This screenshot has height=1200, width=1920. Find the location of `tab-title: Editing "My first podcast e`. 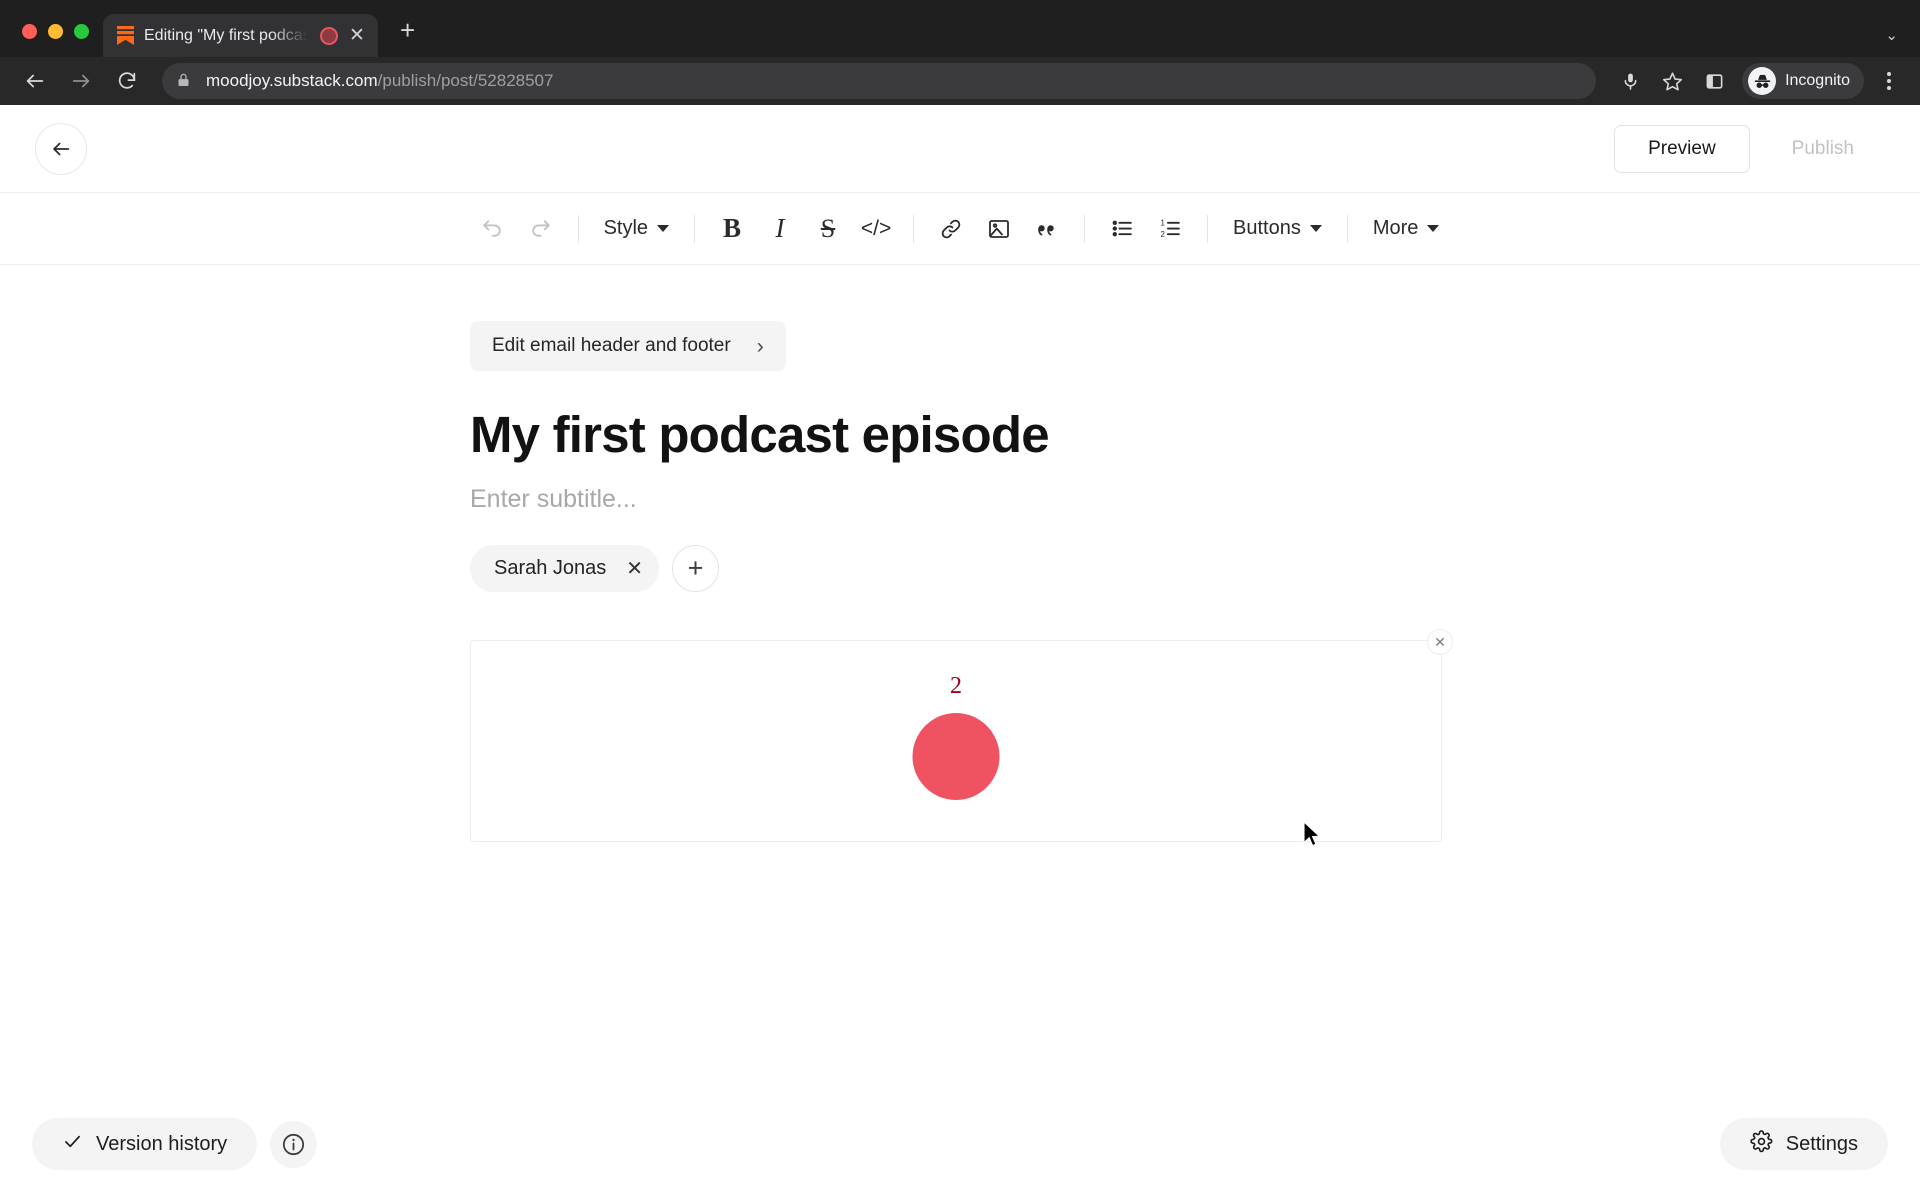

tab-title: Editing "My first podcast e is located at coordinates (227, 35).